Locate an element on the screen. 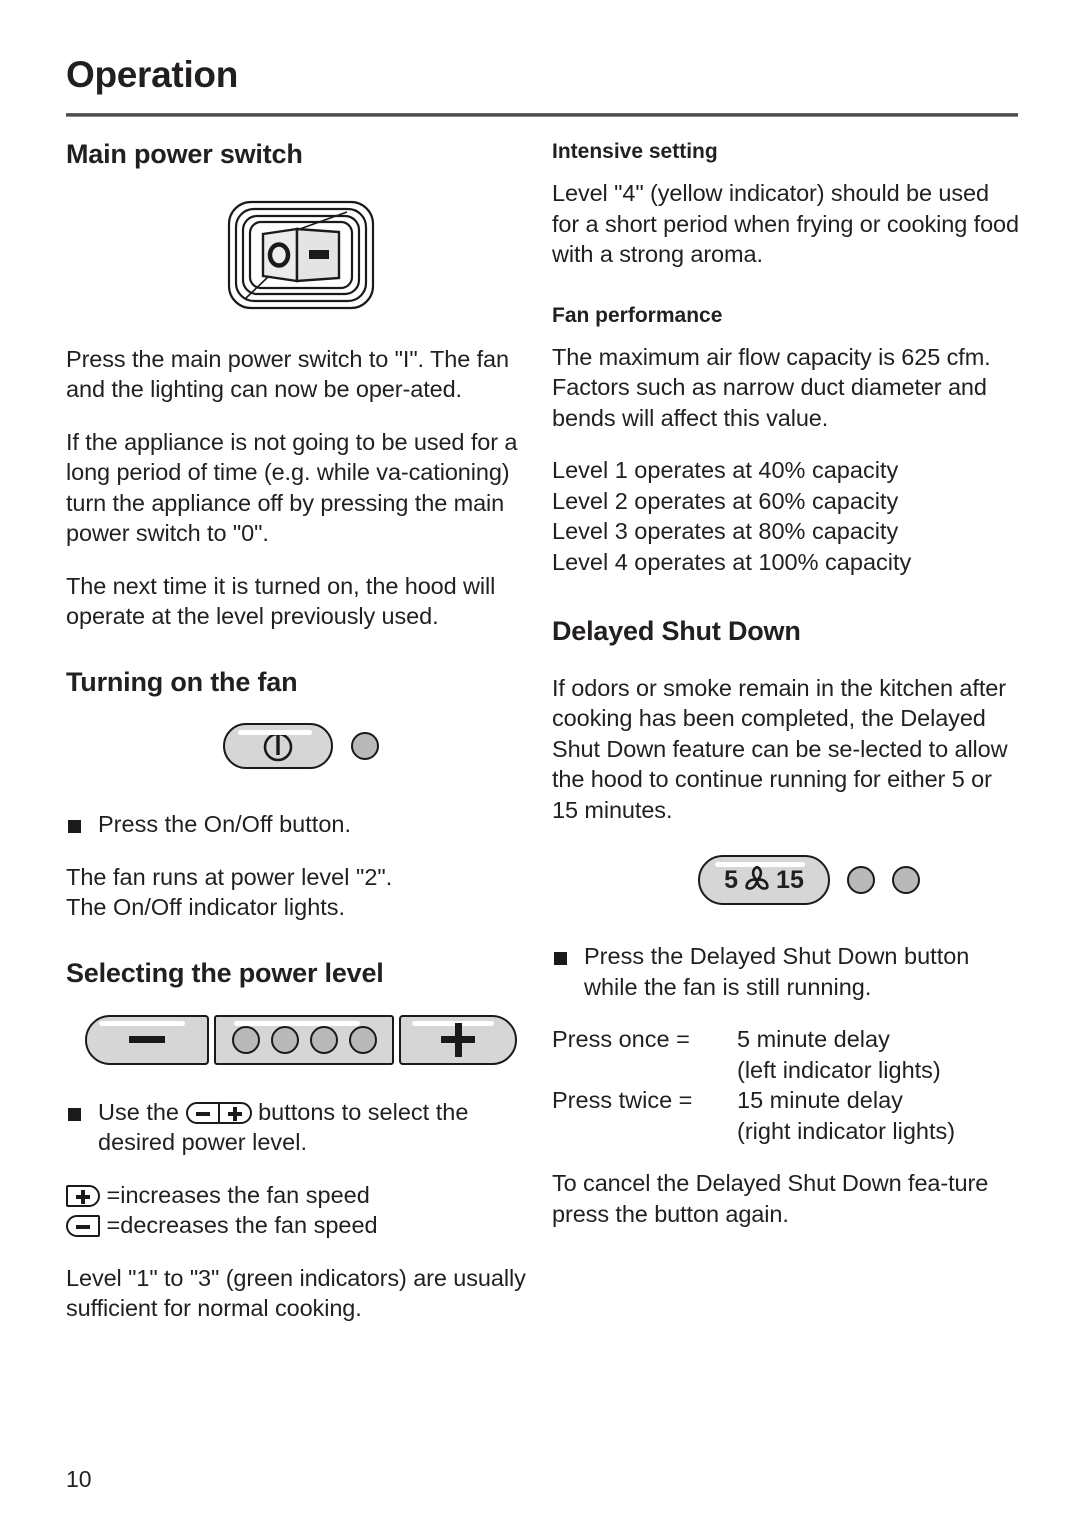 The image size is (1080, 1529). delay-15-label: 15 is located at coordinates (790, 879).